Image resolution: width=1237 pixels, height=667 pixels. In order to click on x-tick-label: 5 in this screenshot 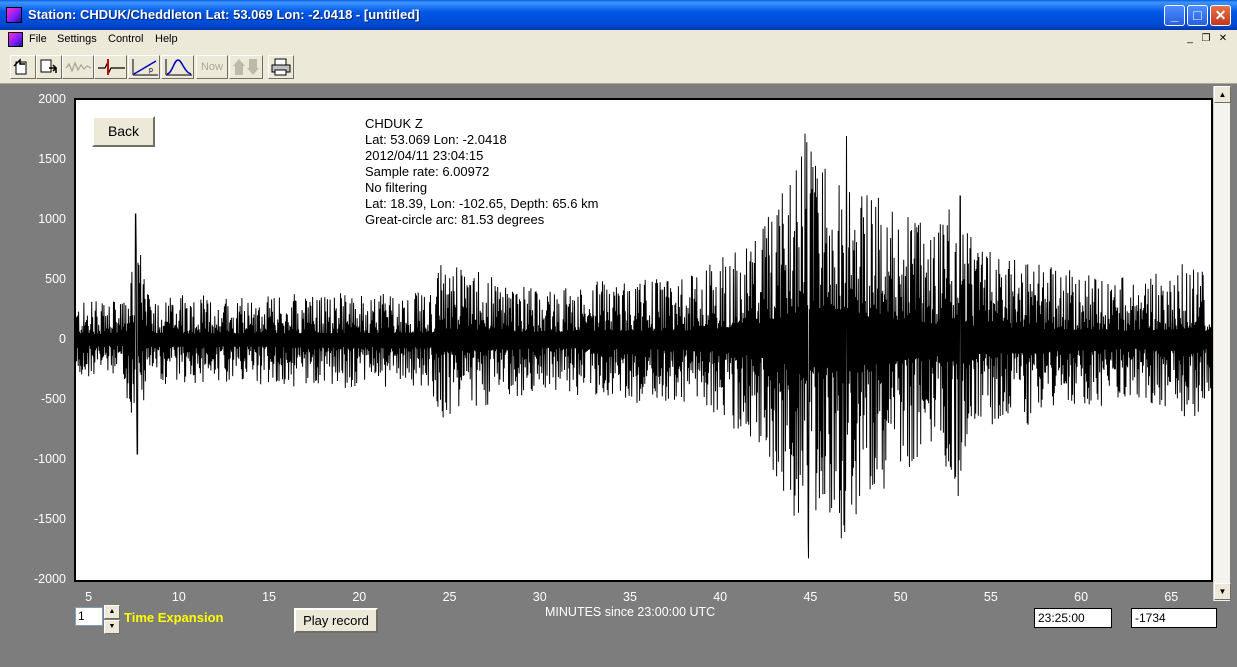, I will do `click(89, 597)`.